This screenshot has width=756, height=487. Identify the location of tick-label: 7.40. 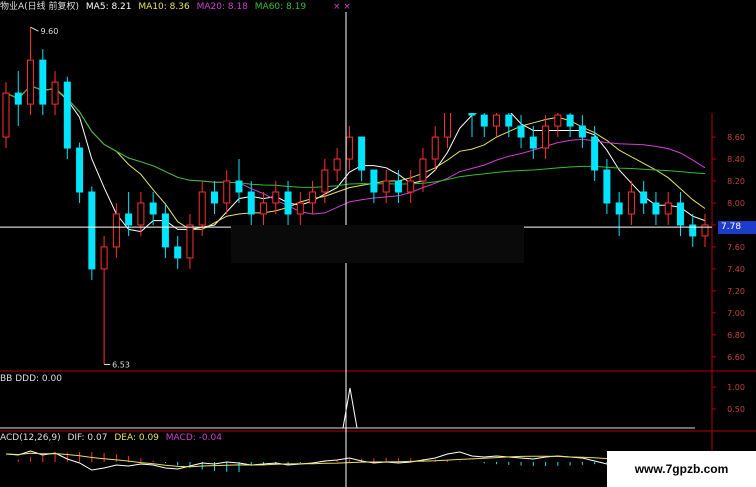
(736, 269).